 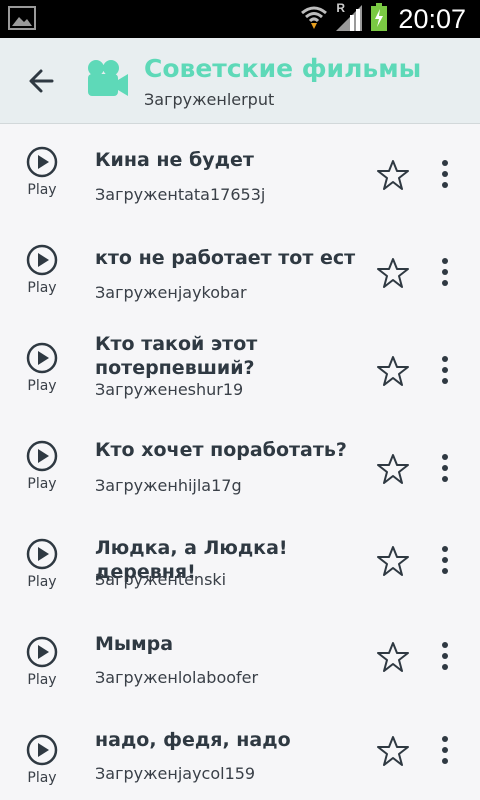 What do you see at coordinates (171, 292) in the screenshot?
I see `track-uploader: Загруженjaykobar` at bounding box center [171, 292].